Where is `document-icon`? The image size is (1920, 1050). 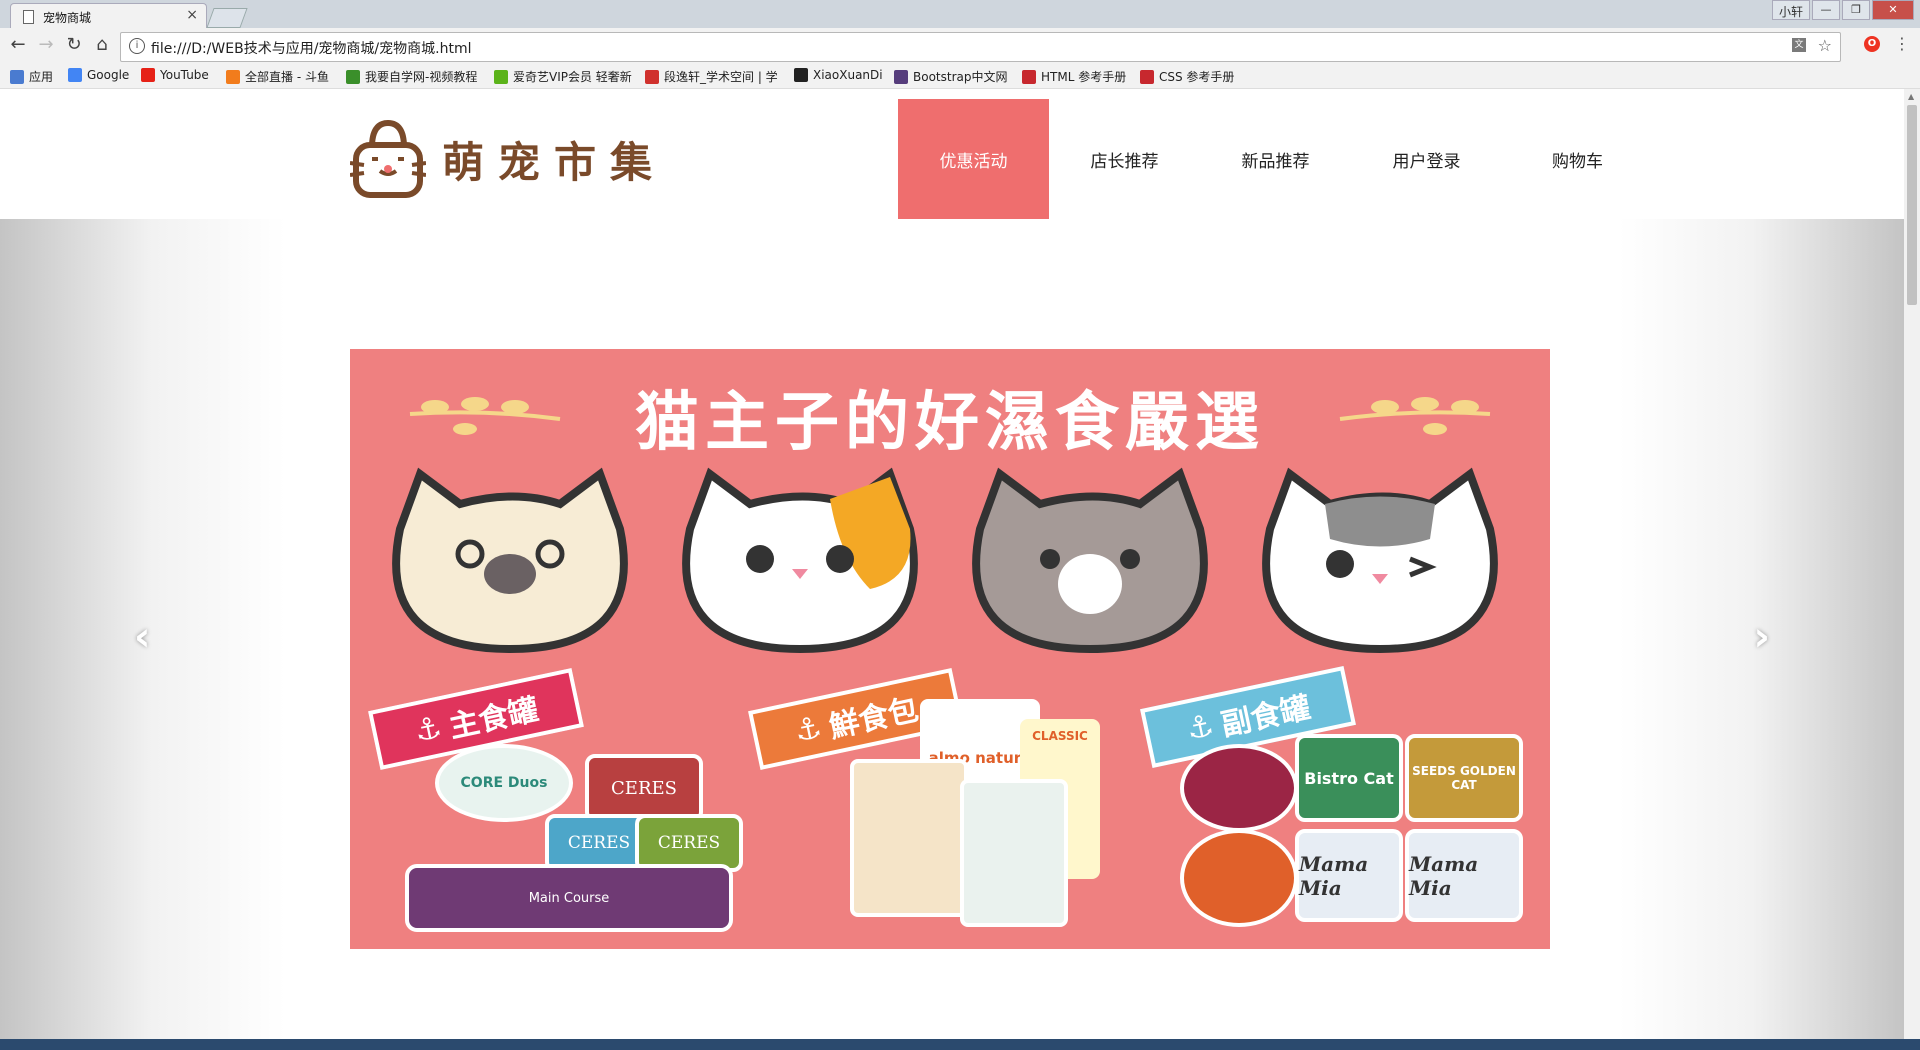
document-icon is located at coordinates (28, 17).